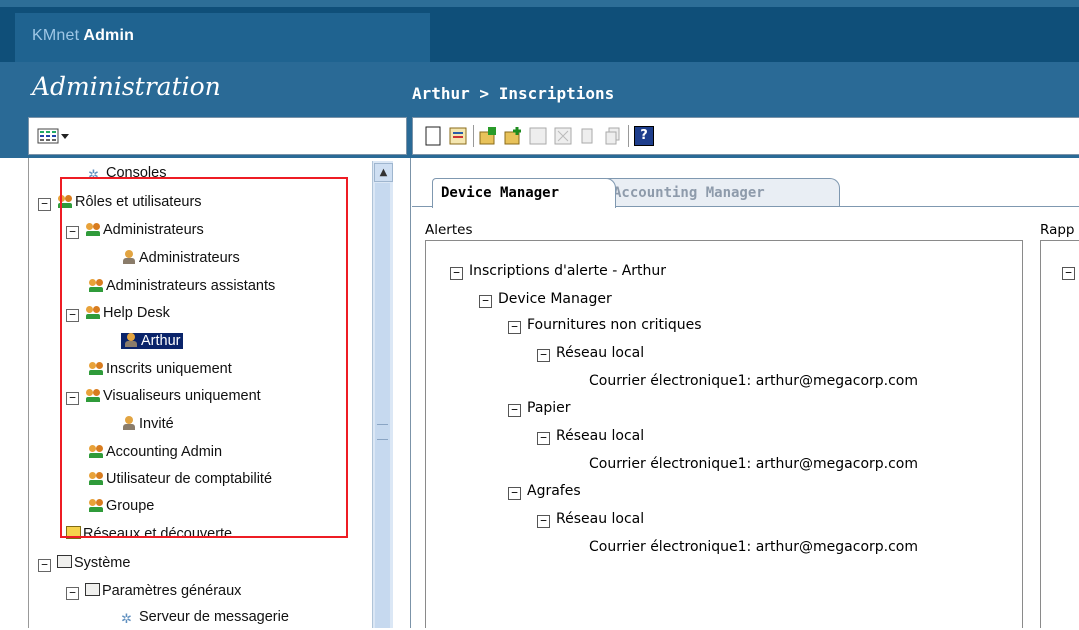 The height and width of the screenshot is (630, 1079). What do you see at coordinates (588, 136) in the screenshot?
I see `move-disabled-icon` at bounding box center [588, 136].